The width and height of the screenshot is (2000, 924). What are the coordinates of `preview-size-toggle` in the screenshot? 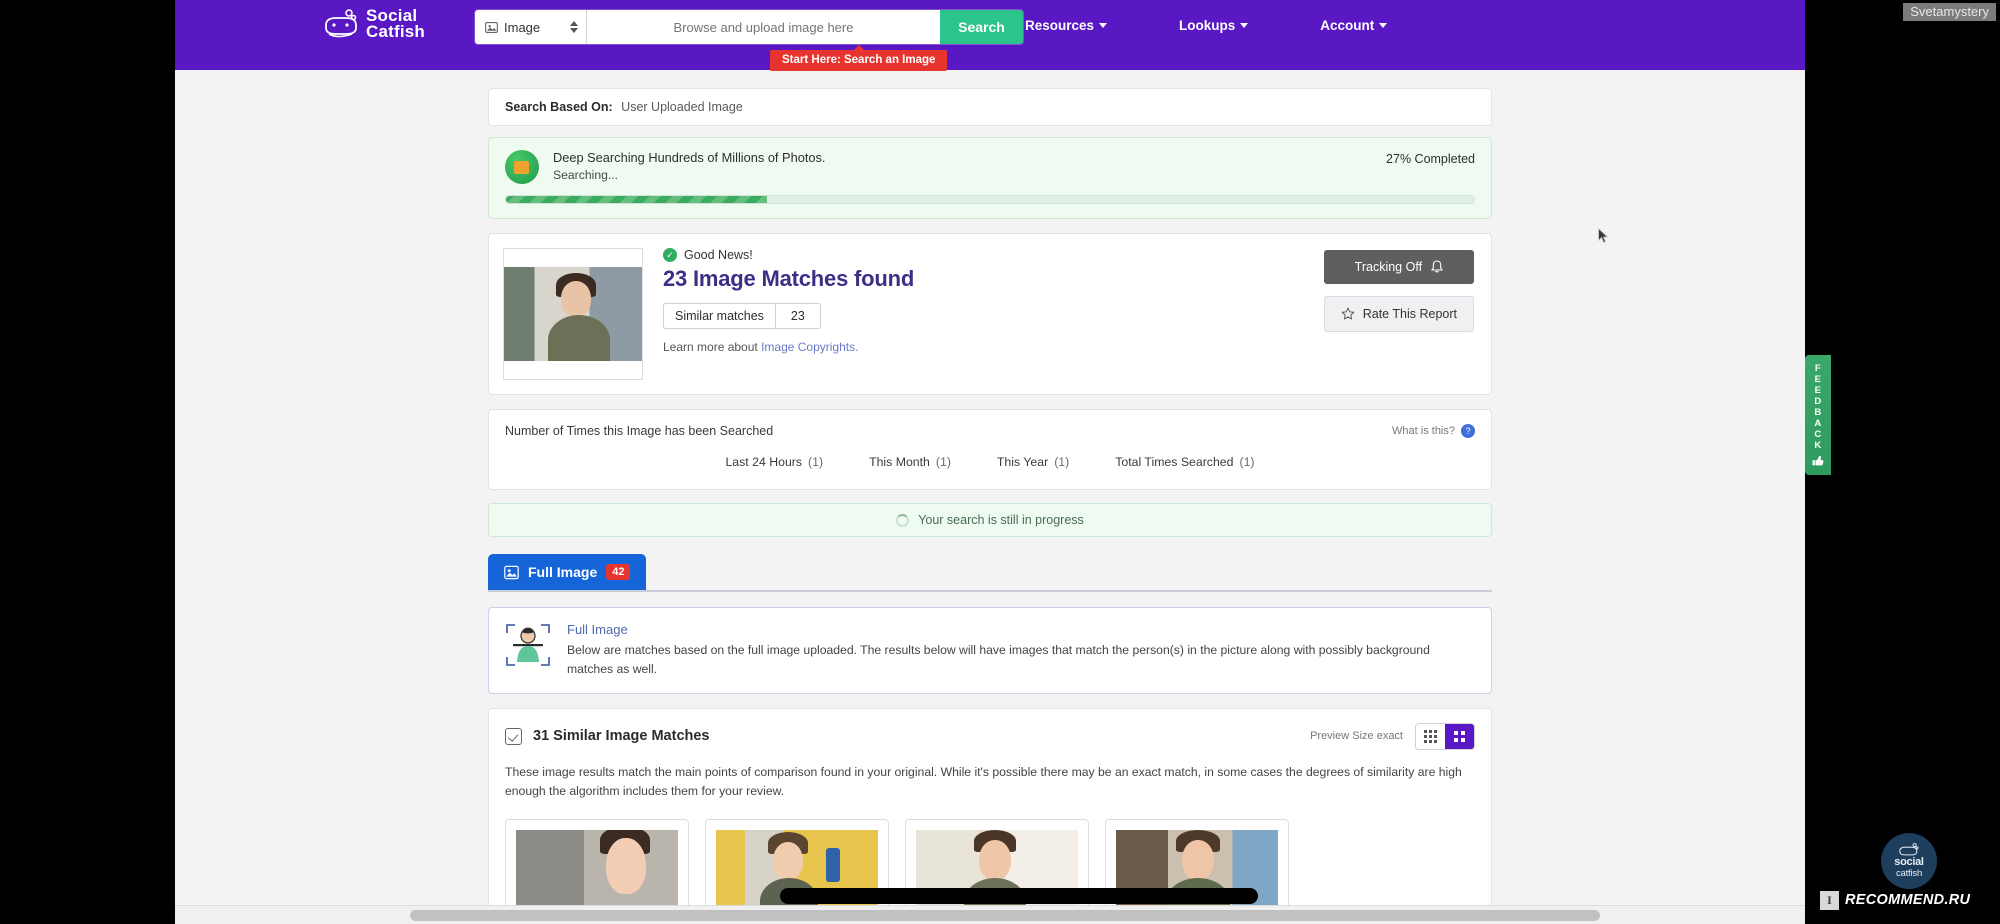 It's located at (1445, 736).